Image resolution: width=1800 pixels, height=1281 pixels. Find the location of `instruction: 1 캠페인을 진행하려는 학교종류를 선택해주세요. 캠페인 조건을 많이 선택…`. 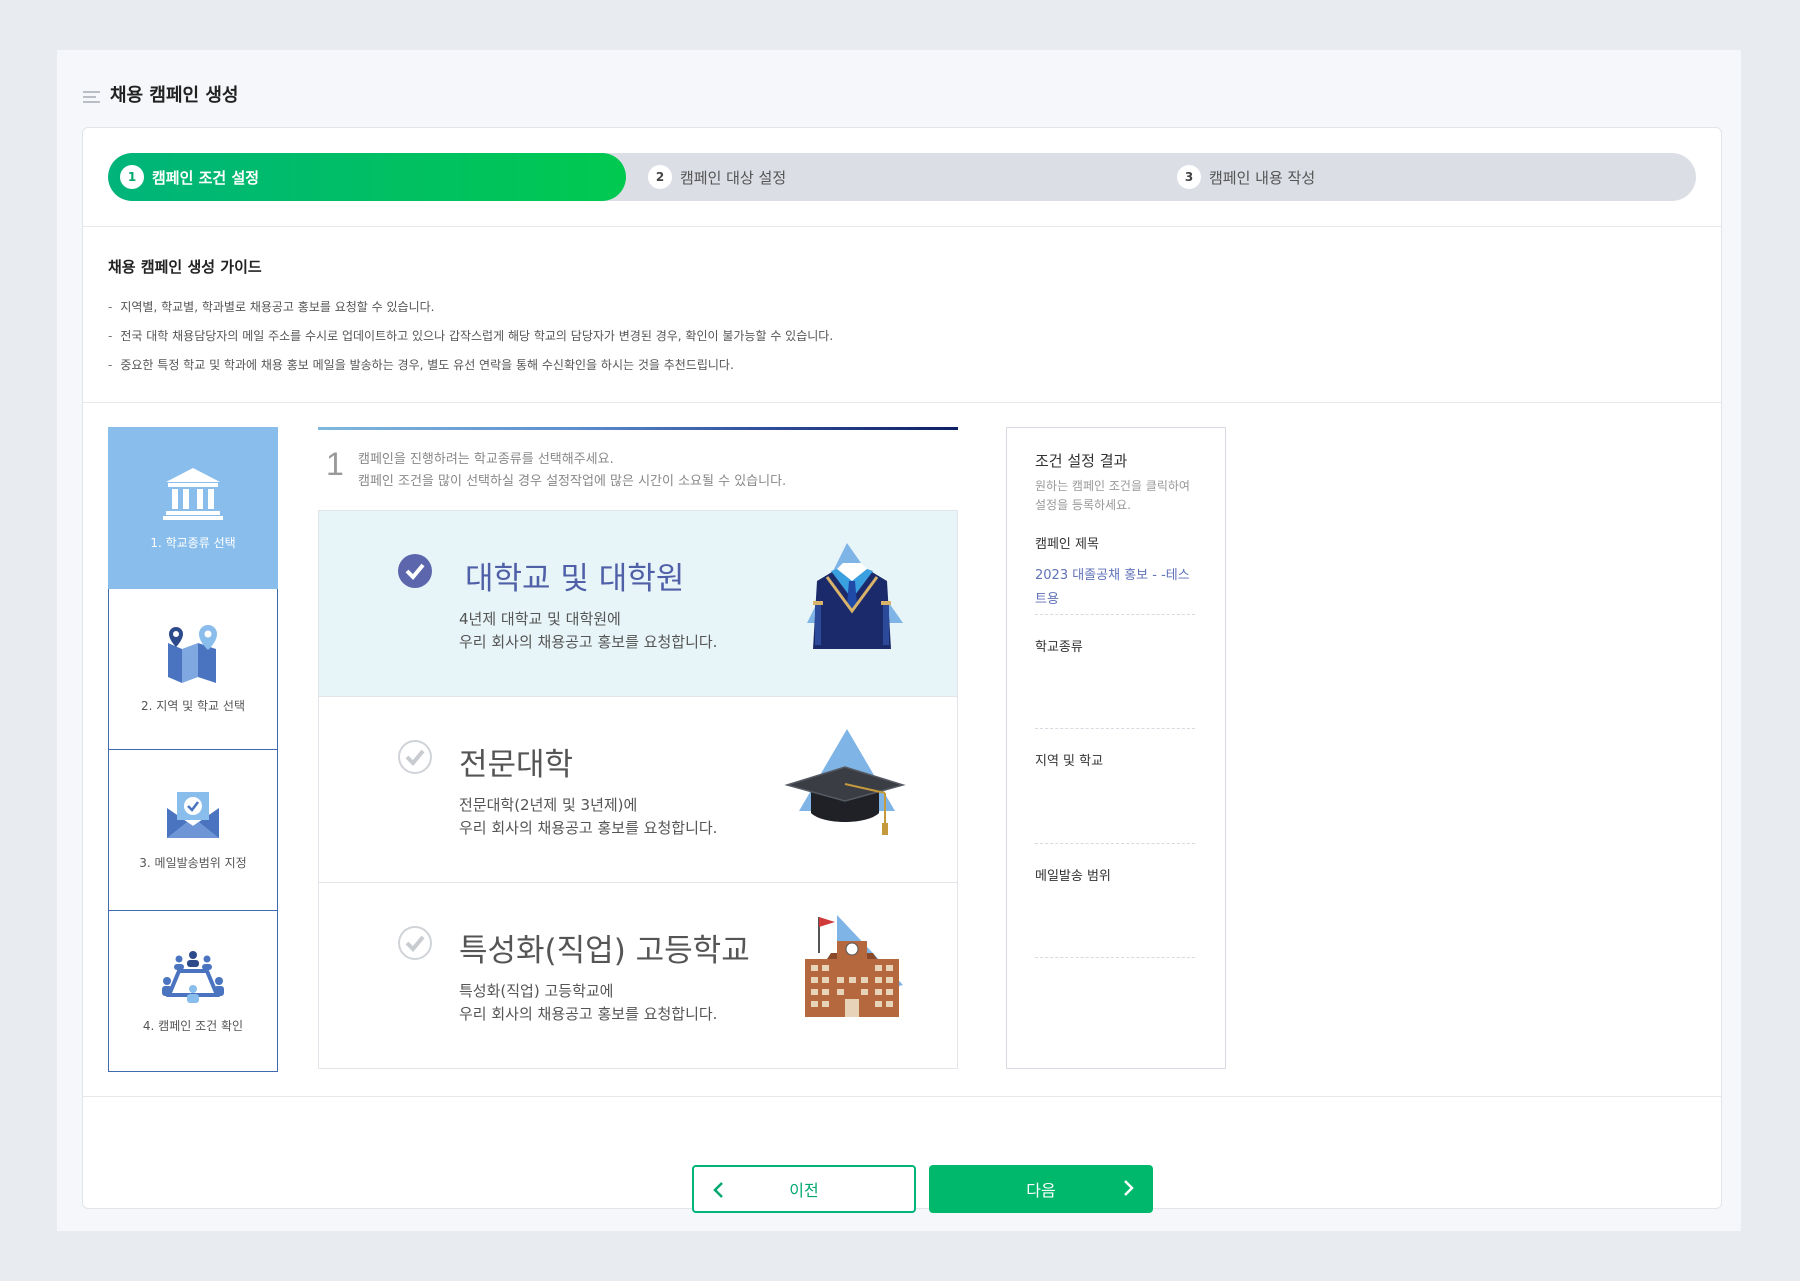

instruction: 1 캠페인을 진행하려는 학교종류를 선택해주세요. 캠페인 조건을 많이 선택… is located at coordinates (638, 470).